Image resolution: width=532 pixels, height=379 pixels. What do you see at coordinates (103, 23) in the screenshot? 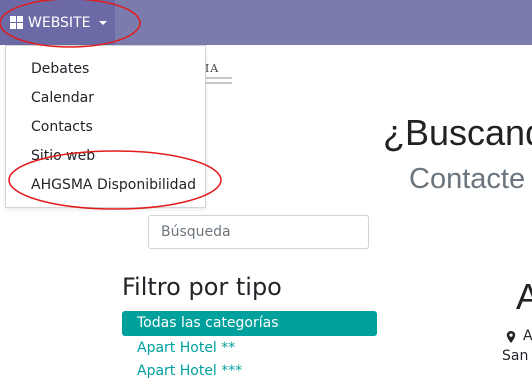
I see `caret-down-icon` at bounding box center [103, 23].